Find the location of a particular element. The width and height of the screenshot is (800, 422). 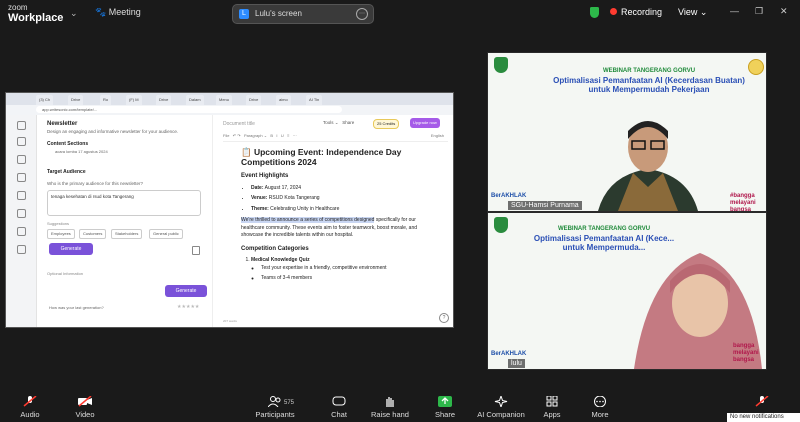

mic-muted-small-icon is located at coordinates (762, 401).